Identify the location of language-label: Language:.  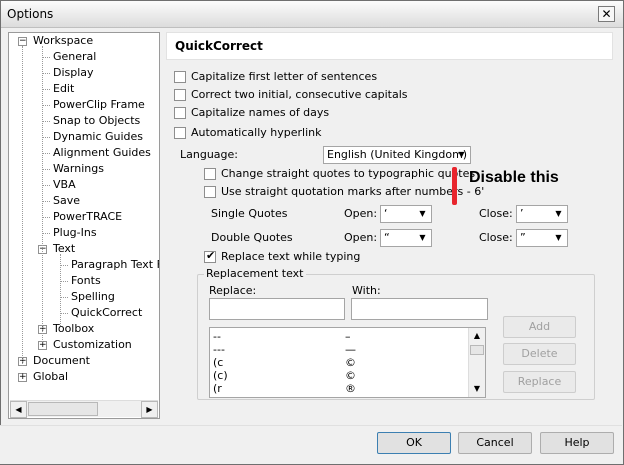
(209, 154).